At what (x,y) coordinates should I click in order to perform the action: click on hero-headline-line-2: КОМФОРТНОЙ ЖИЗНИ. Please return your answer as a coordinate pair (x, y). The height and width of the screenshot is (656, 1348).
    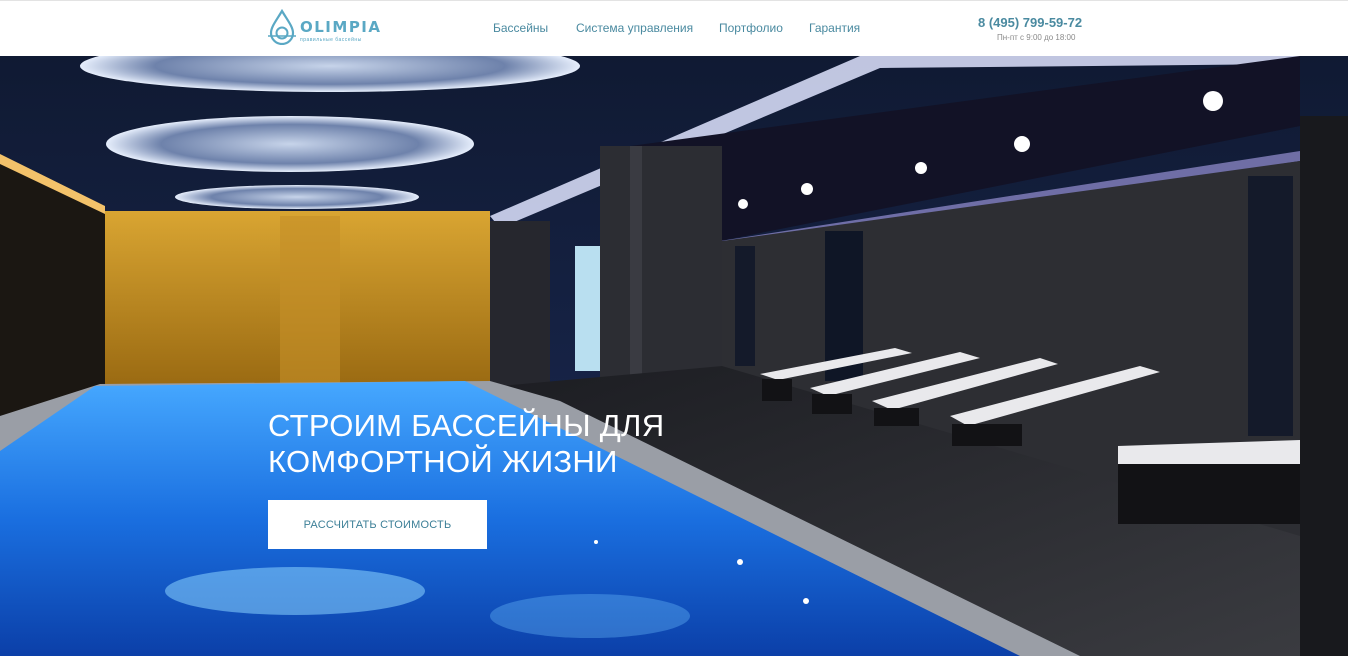
    Looking at the image, I should click on (443, 461).